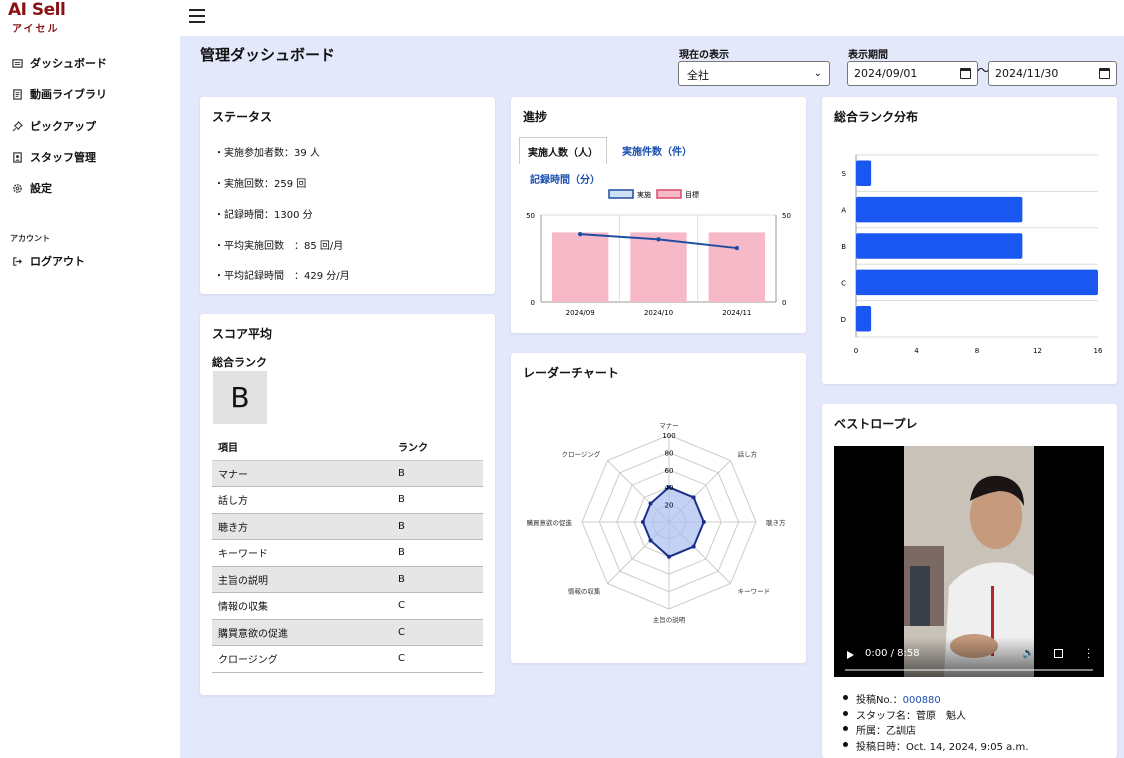 The height and width of the screenshot is (758, 1124). I want to click on sidebar-item-pickup: ピックアップ, so click(53, 126).